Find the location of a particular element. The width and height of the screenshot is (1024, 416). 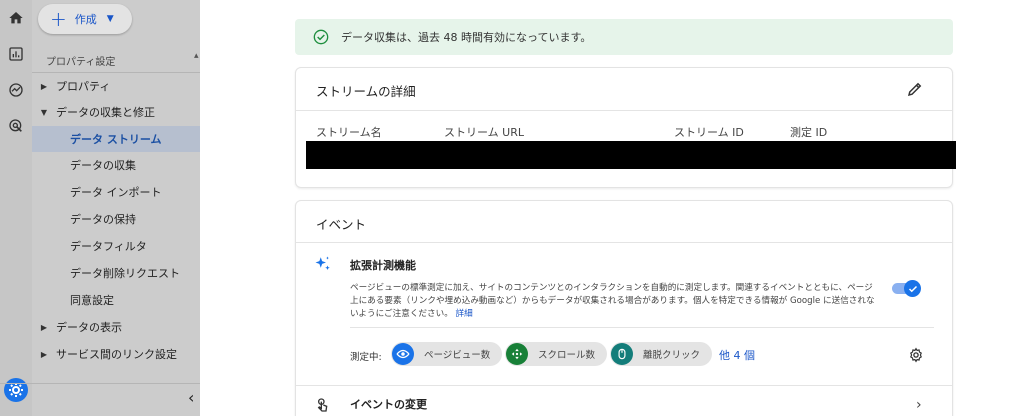

sidebar-item-product-links: ▶ サービス間のリンク設定 is located at coordinates (116, 354).